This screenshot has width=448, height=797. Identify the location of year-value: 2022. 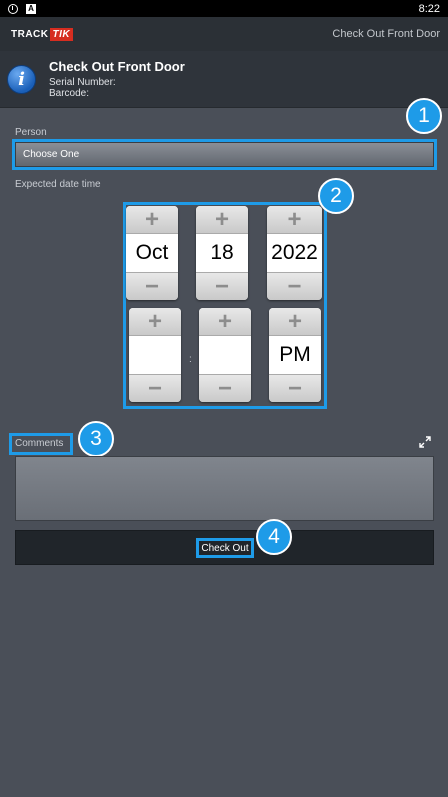
(294, 253).